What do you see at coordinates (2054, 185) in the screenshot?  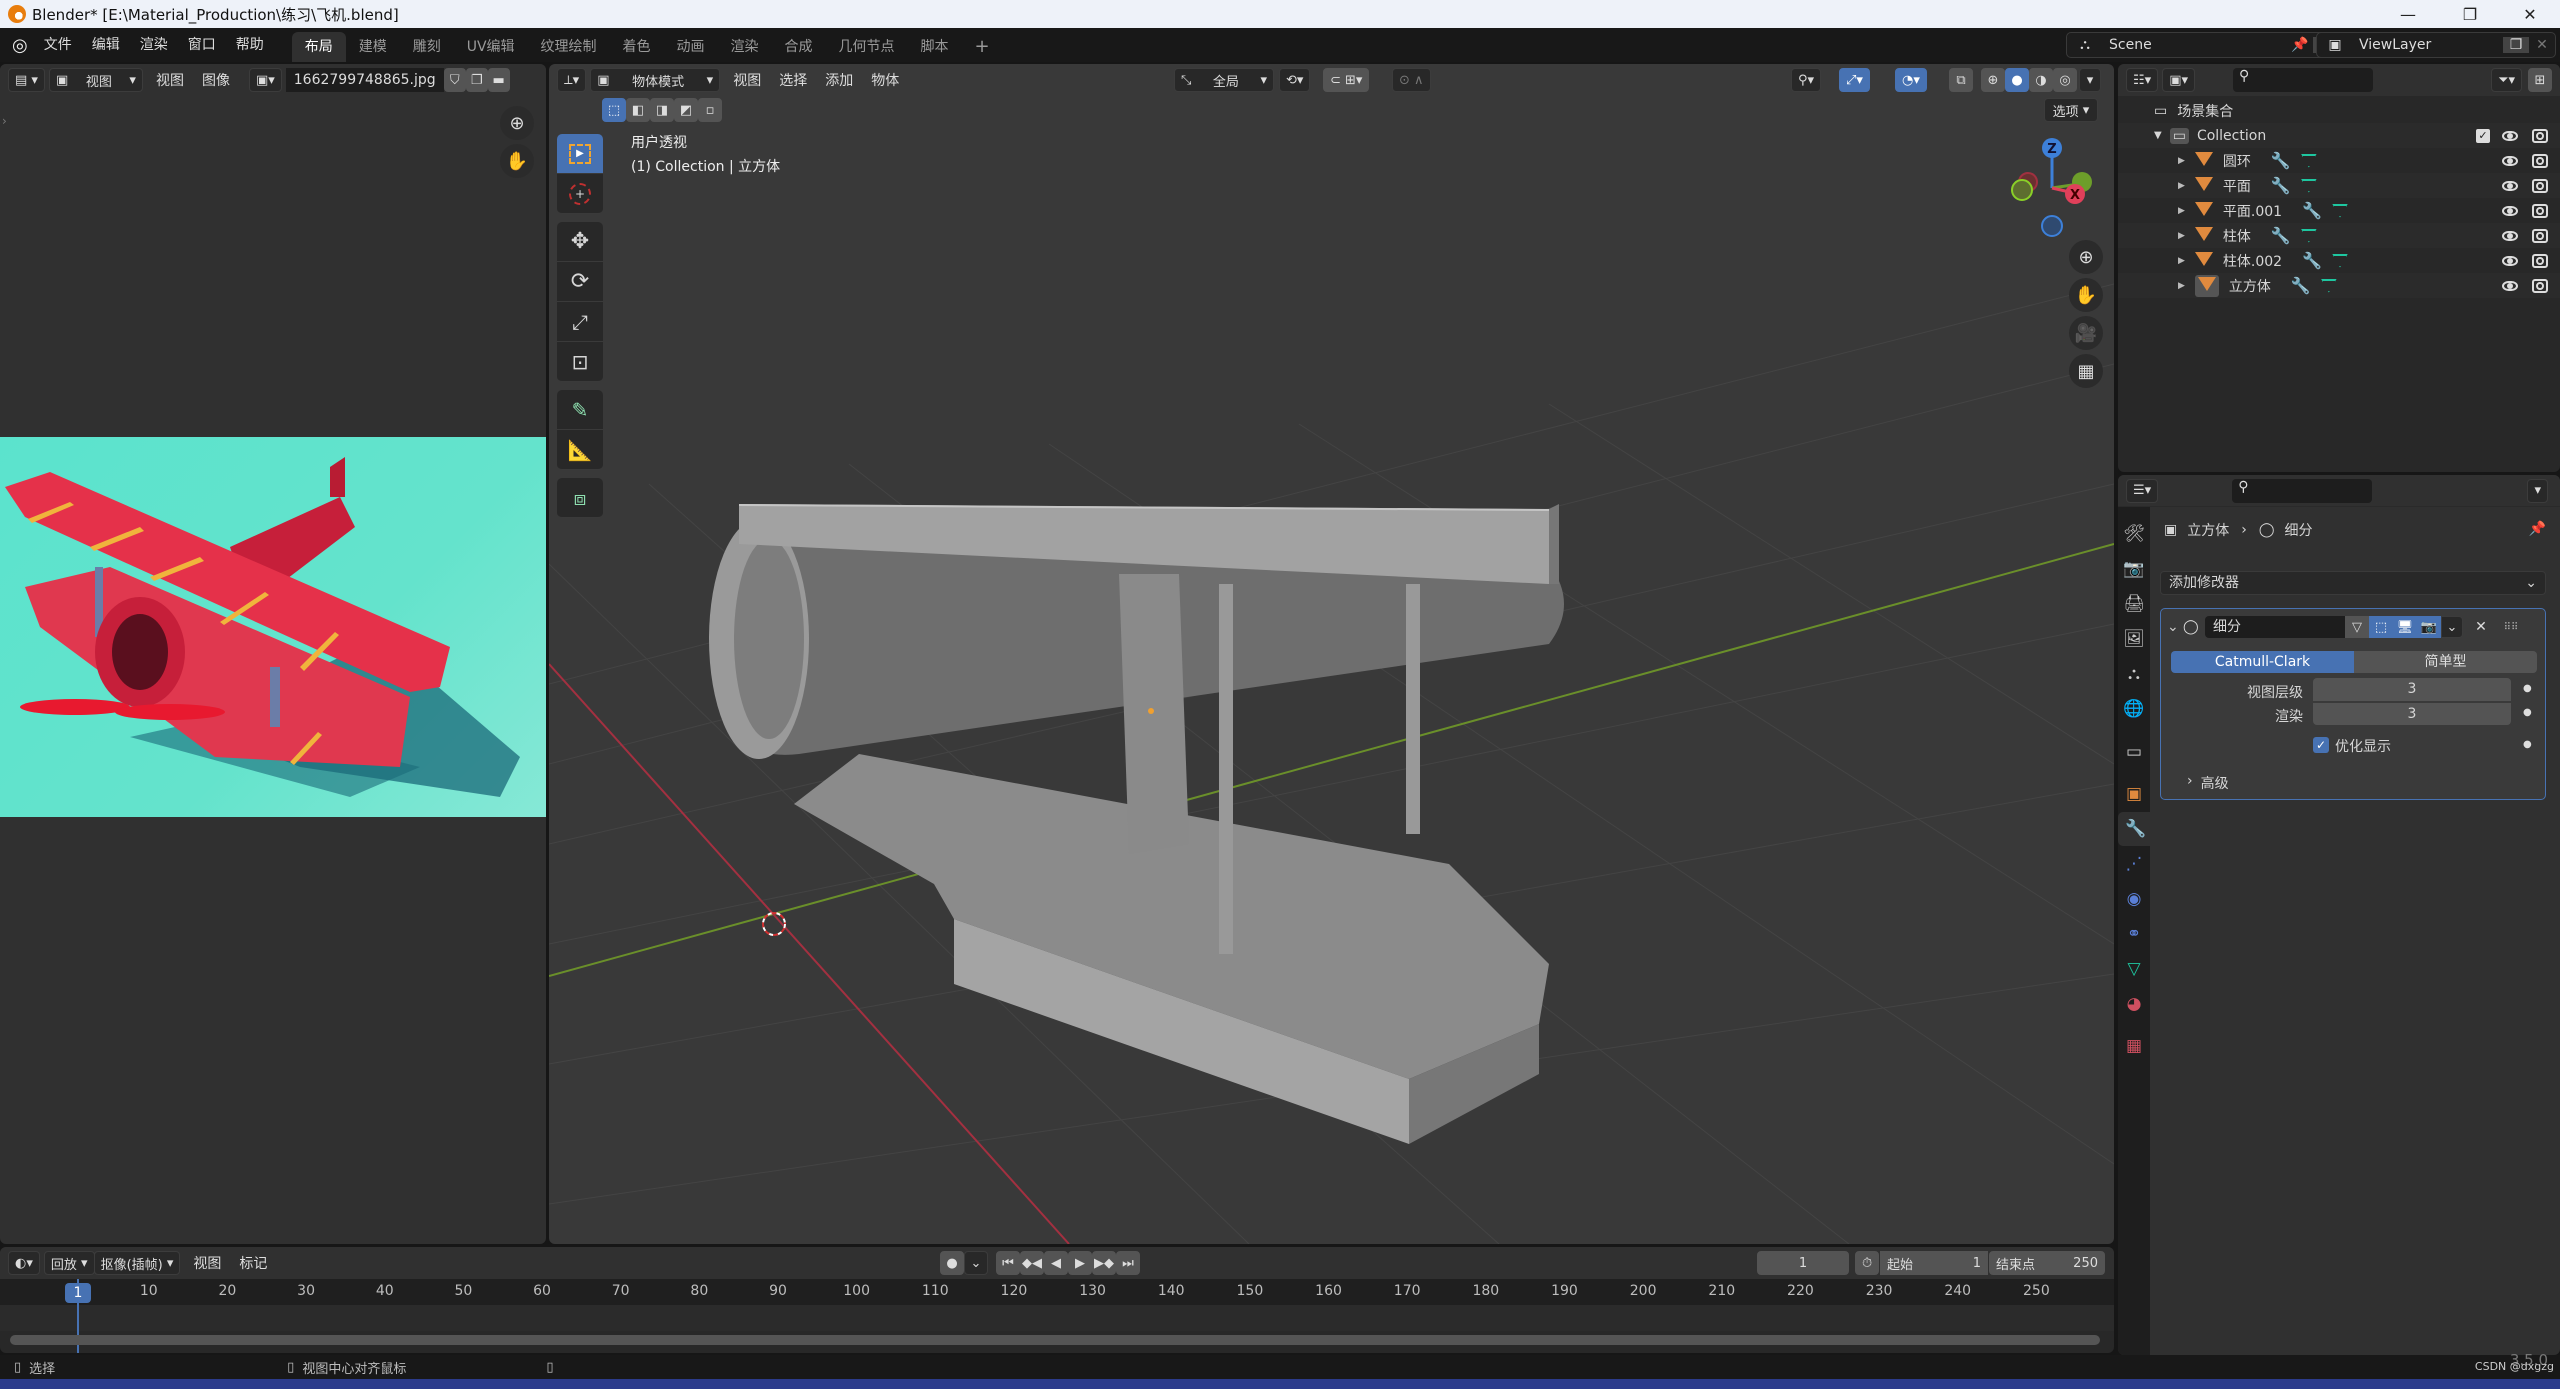 I see `navigation-gizmo: Z X` at bounding box center [2054, 185].